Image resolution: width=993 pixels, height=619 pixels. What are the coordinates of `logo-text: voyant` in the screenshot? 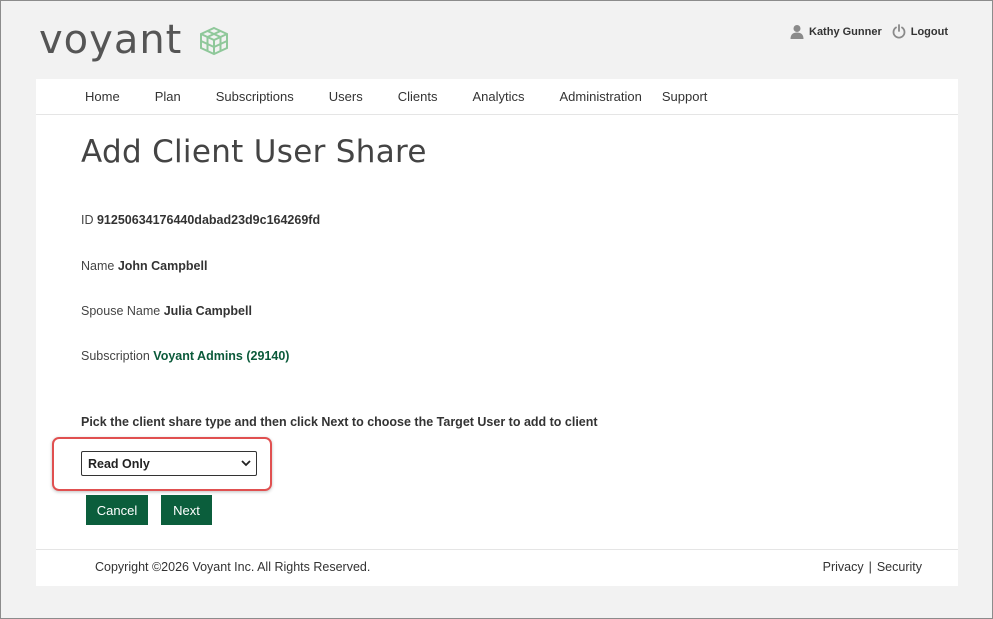 It's located at (111, 40).